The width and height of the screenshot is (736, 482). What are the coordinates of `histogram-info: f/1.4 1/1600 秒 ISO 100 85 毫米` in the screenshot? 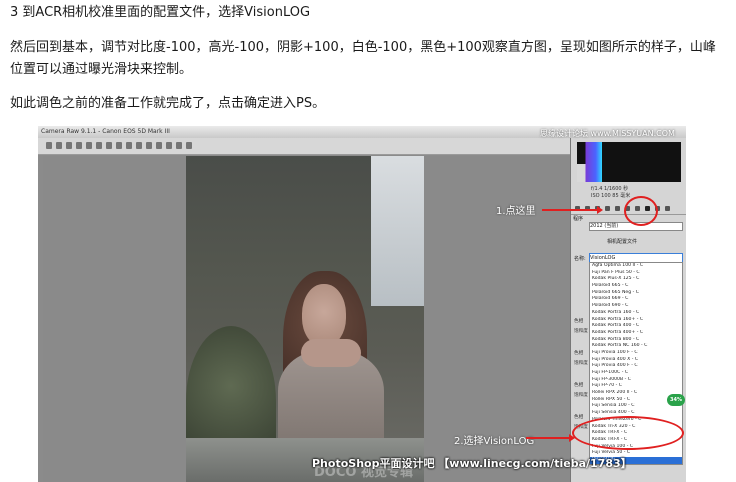 It's located at (610, 193).